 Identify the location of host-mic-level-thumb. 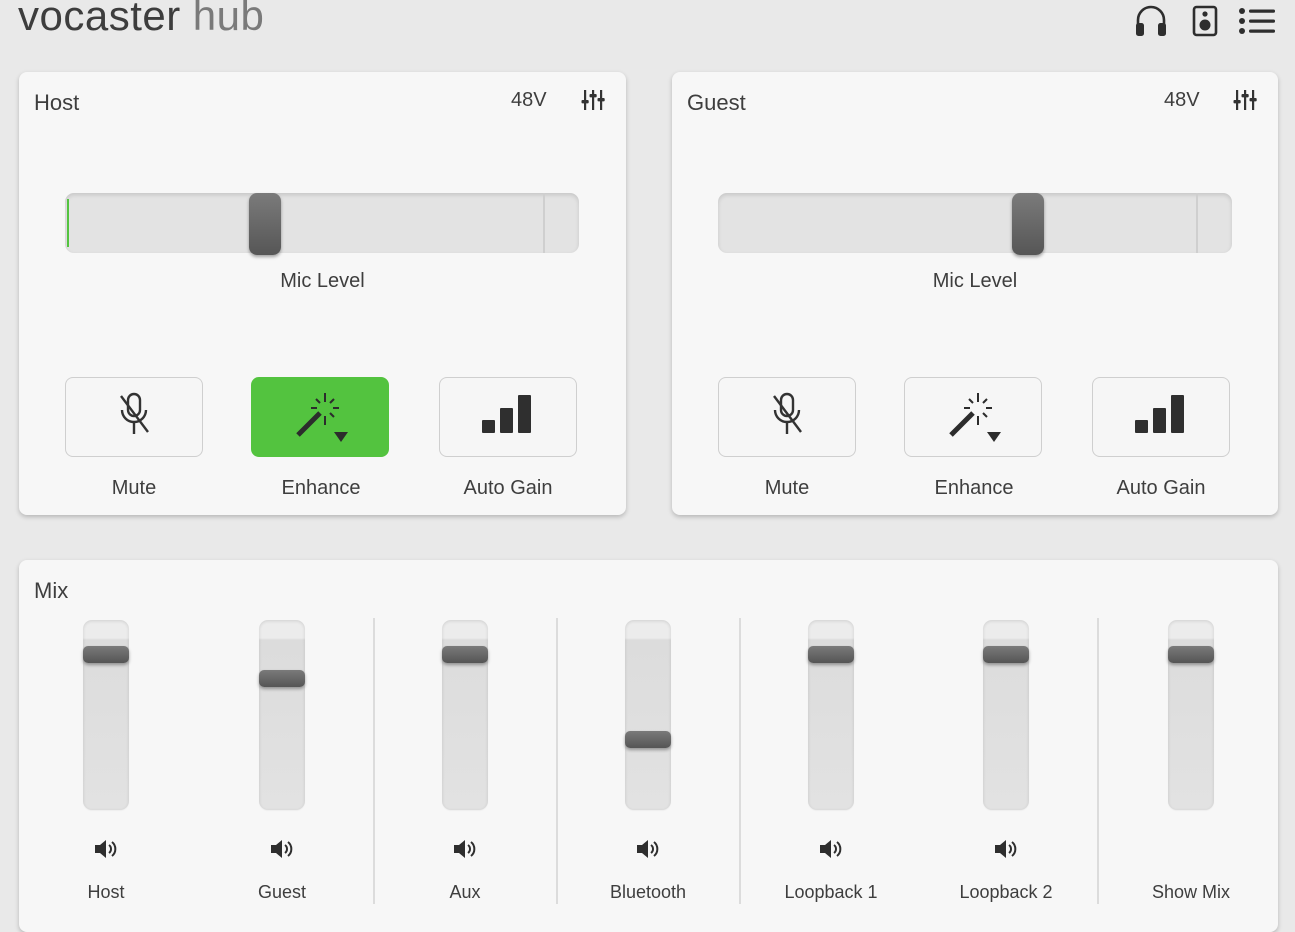
(265, 224).